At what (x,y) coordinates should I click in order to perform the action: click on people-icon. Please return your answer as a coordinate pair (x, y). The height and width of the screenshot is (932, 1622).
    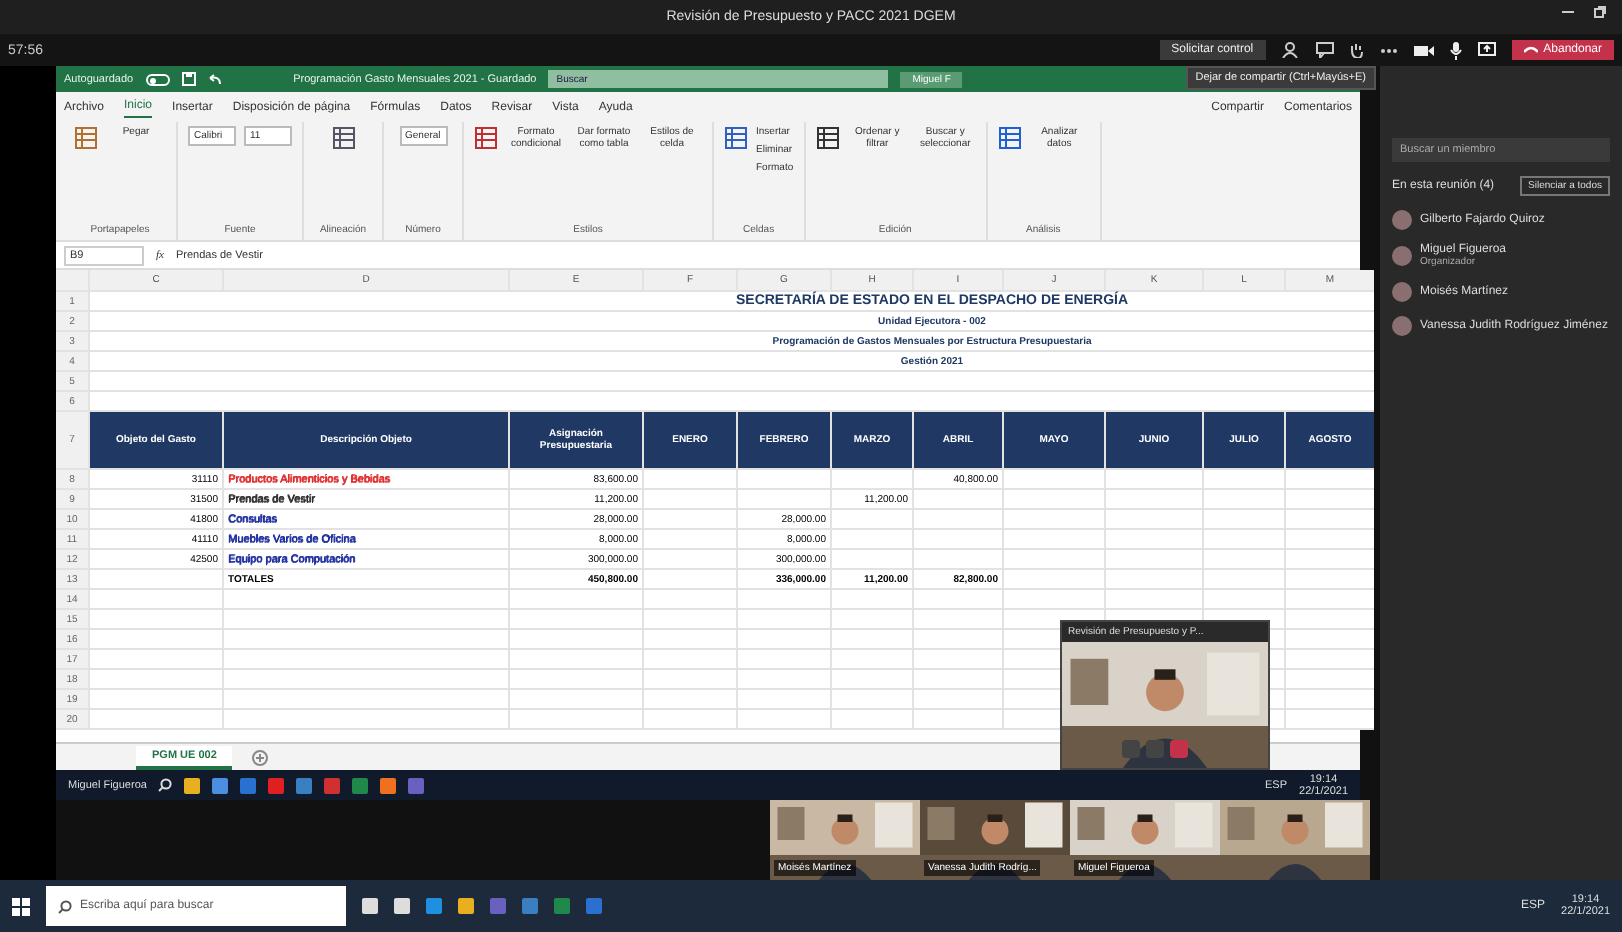
    Looking at the image, I should click on (1290, 50).